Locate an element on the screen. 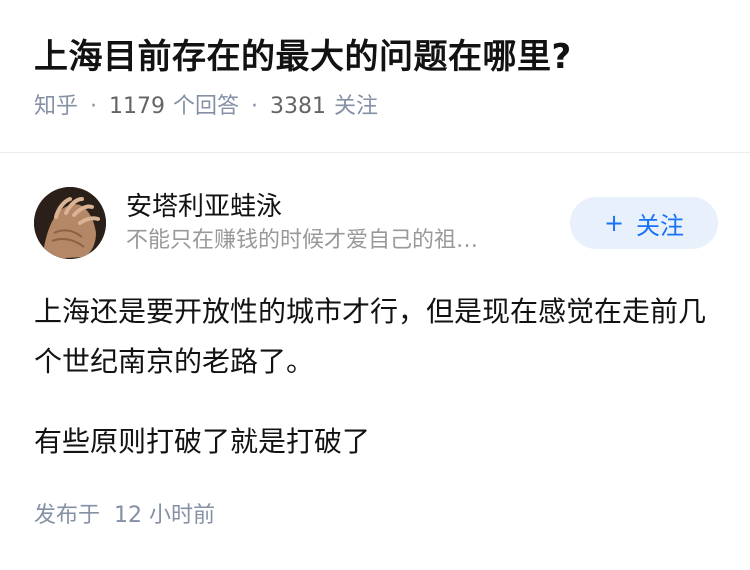 The width and height of the screenshot is (750, 570). avatar is located at coordinates (70, 223).